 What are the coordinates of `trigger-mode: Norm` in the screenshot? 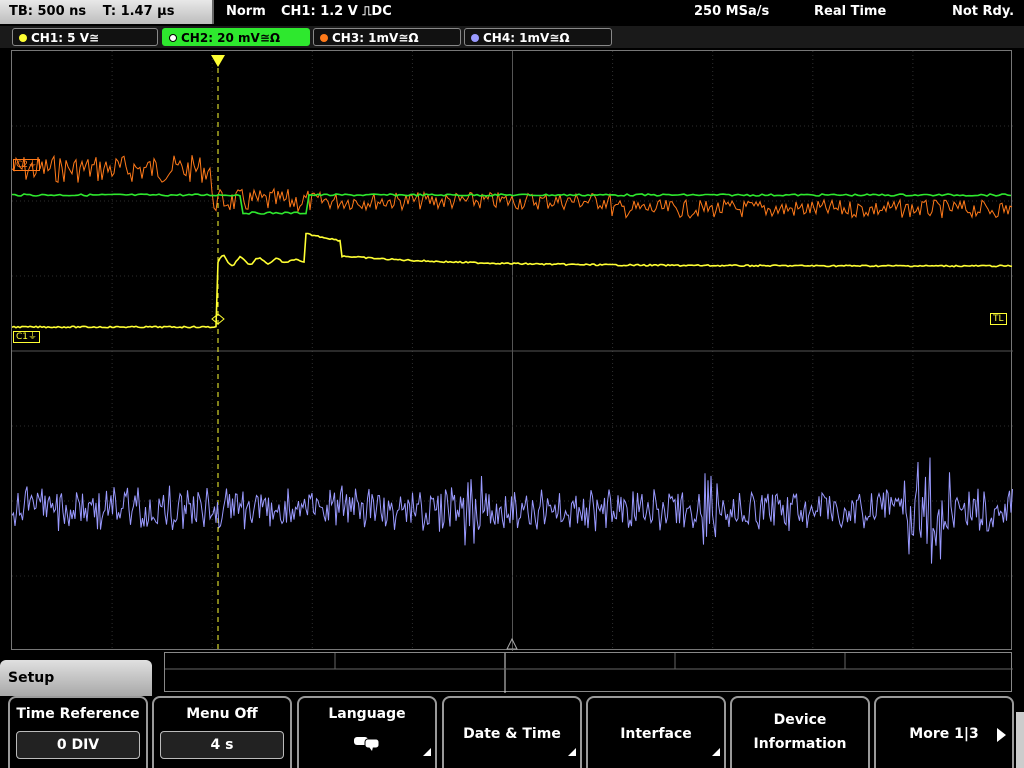 It's located at (246, 12).